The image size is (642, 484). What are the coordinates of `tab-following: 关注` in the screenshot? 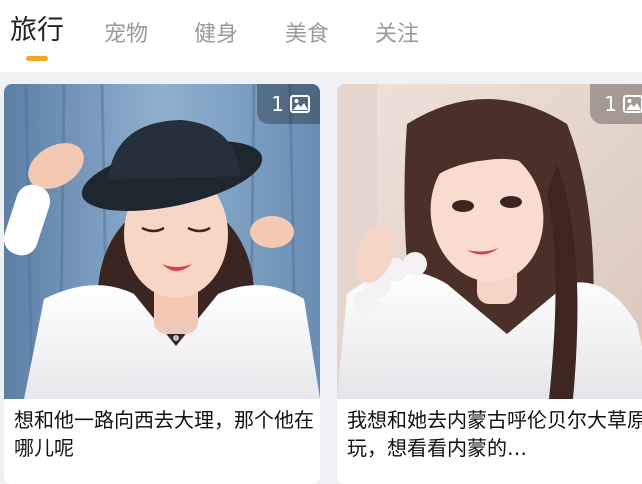 It's located at (397, 35).